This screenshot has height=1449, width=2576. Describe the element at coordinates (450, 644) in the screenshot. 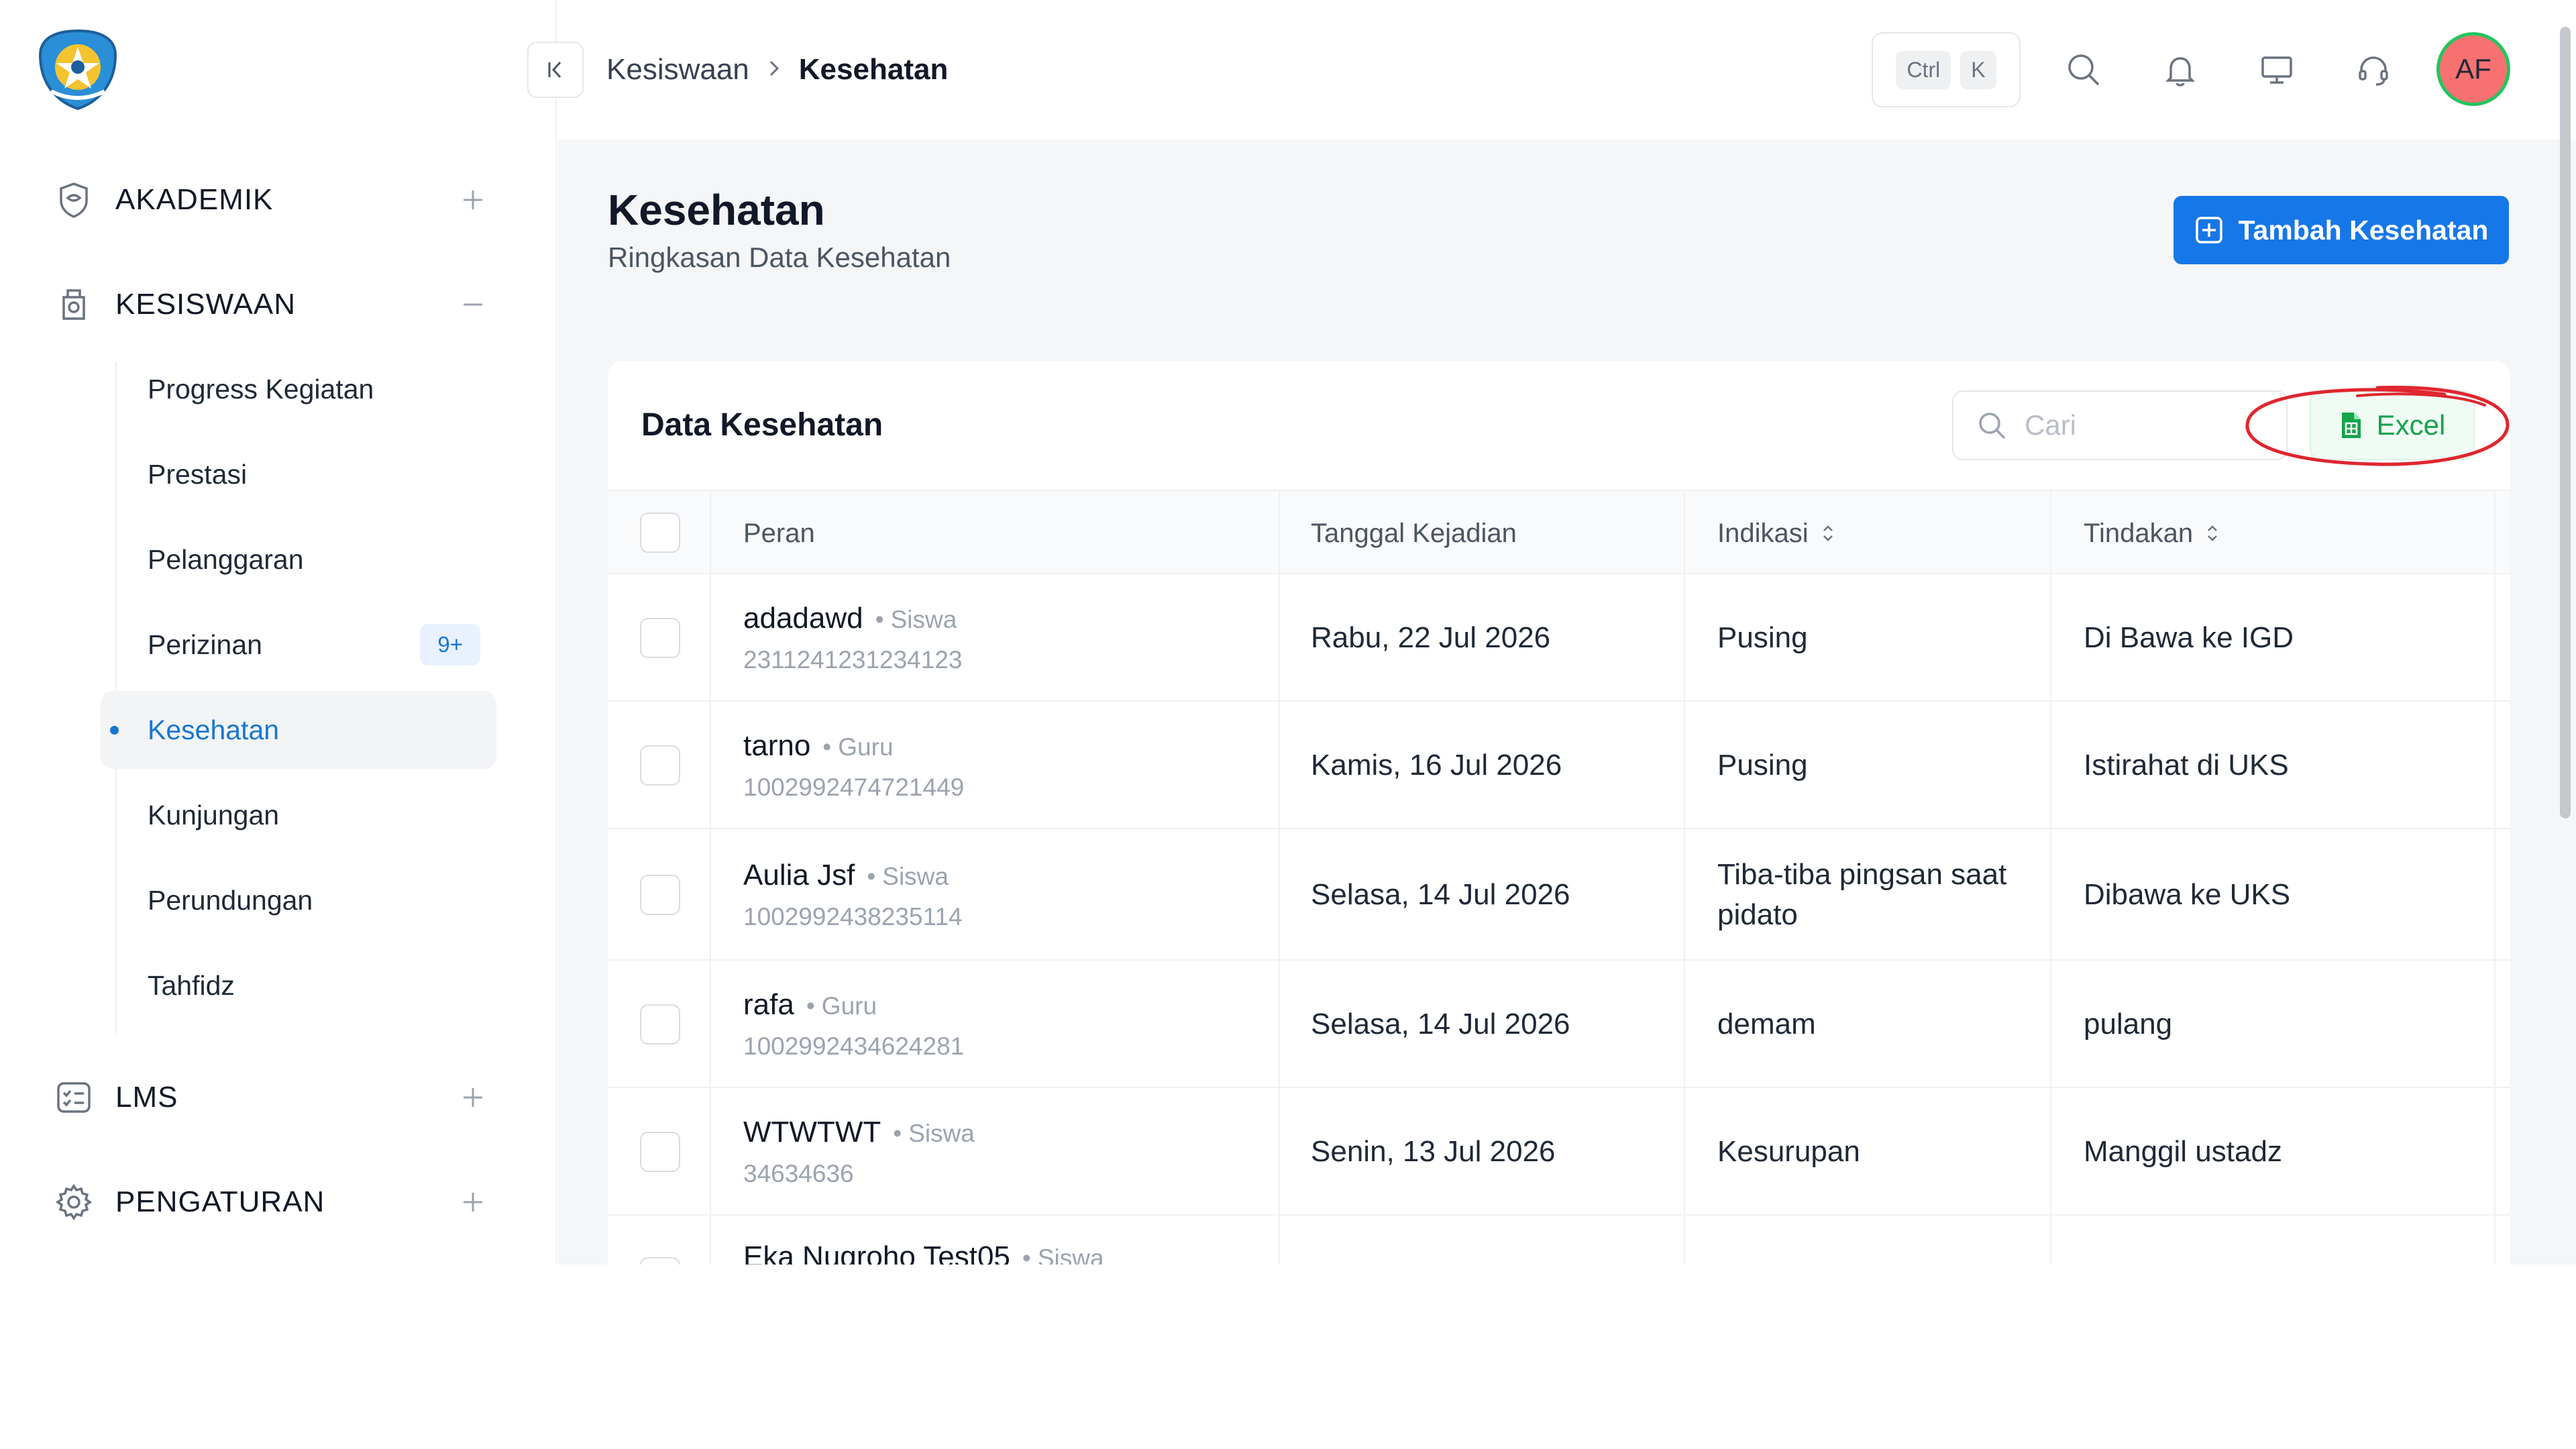

I see `notification-badge: 9+` at that location.